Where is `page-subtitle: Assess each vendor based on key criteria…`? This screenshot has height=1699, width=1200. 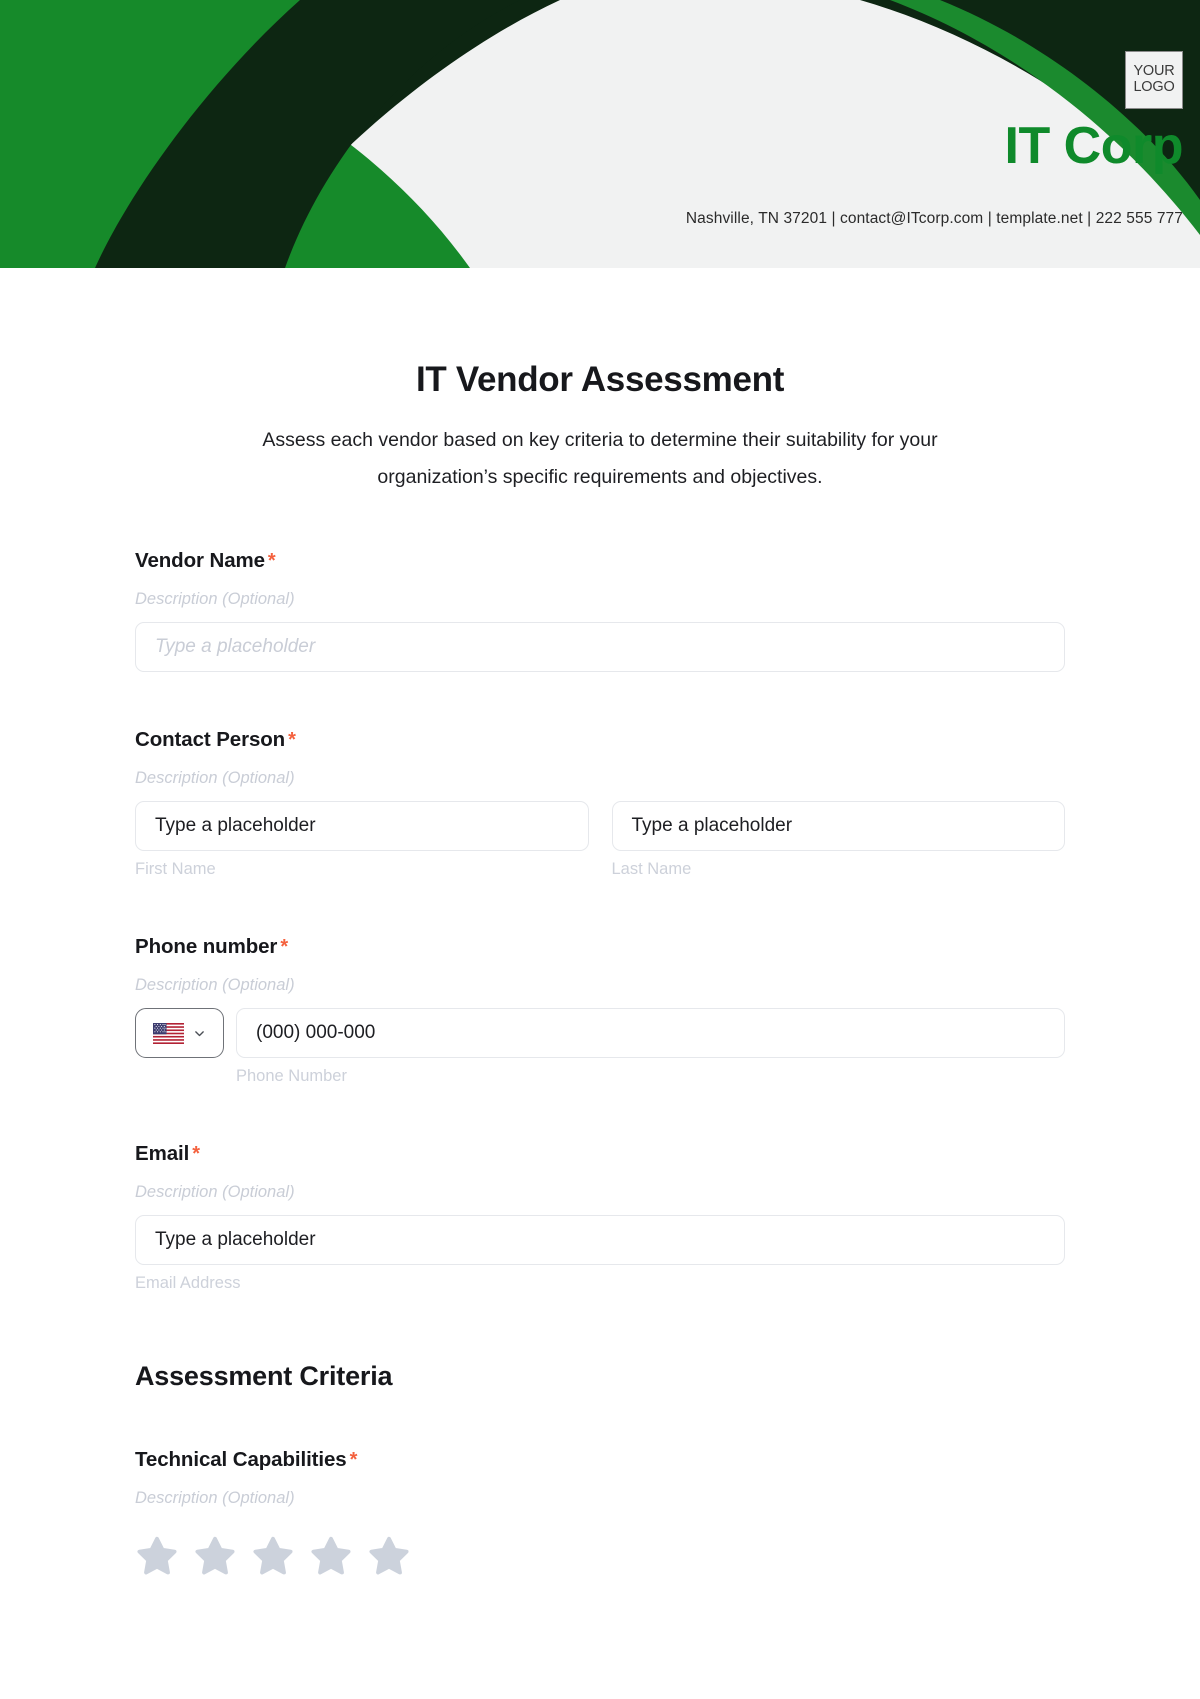 page-subtitle: Assess each vendor based on key criteria… is located at coordinates (600, 458).